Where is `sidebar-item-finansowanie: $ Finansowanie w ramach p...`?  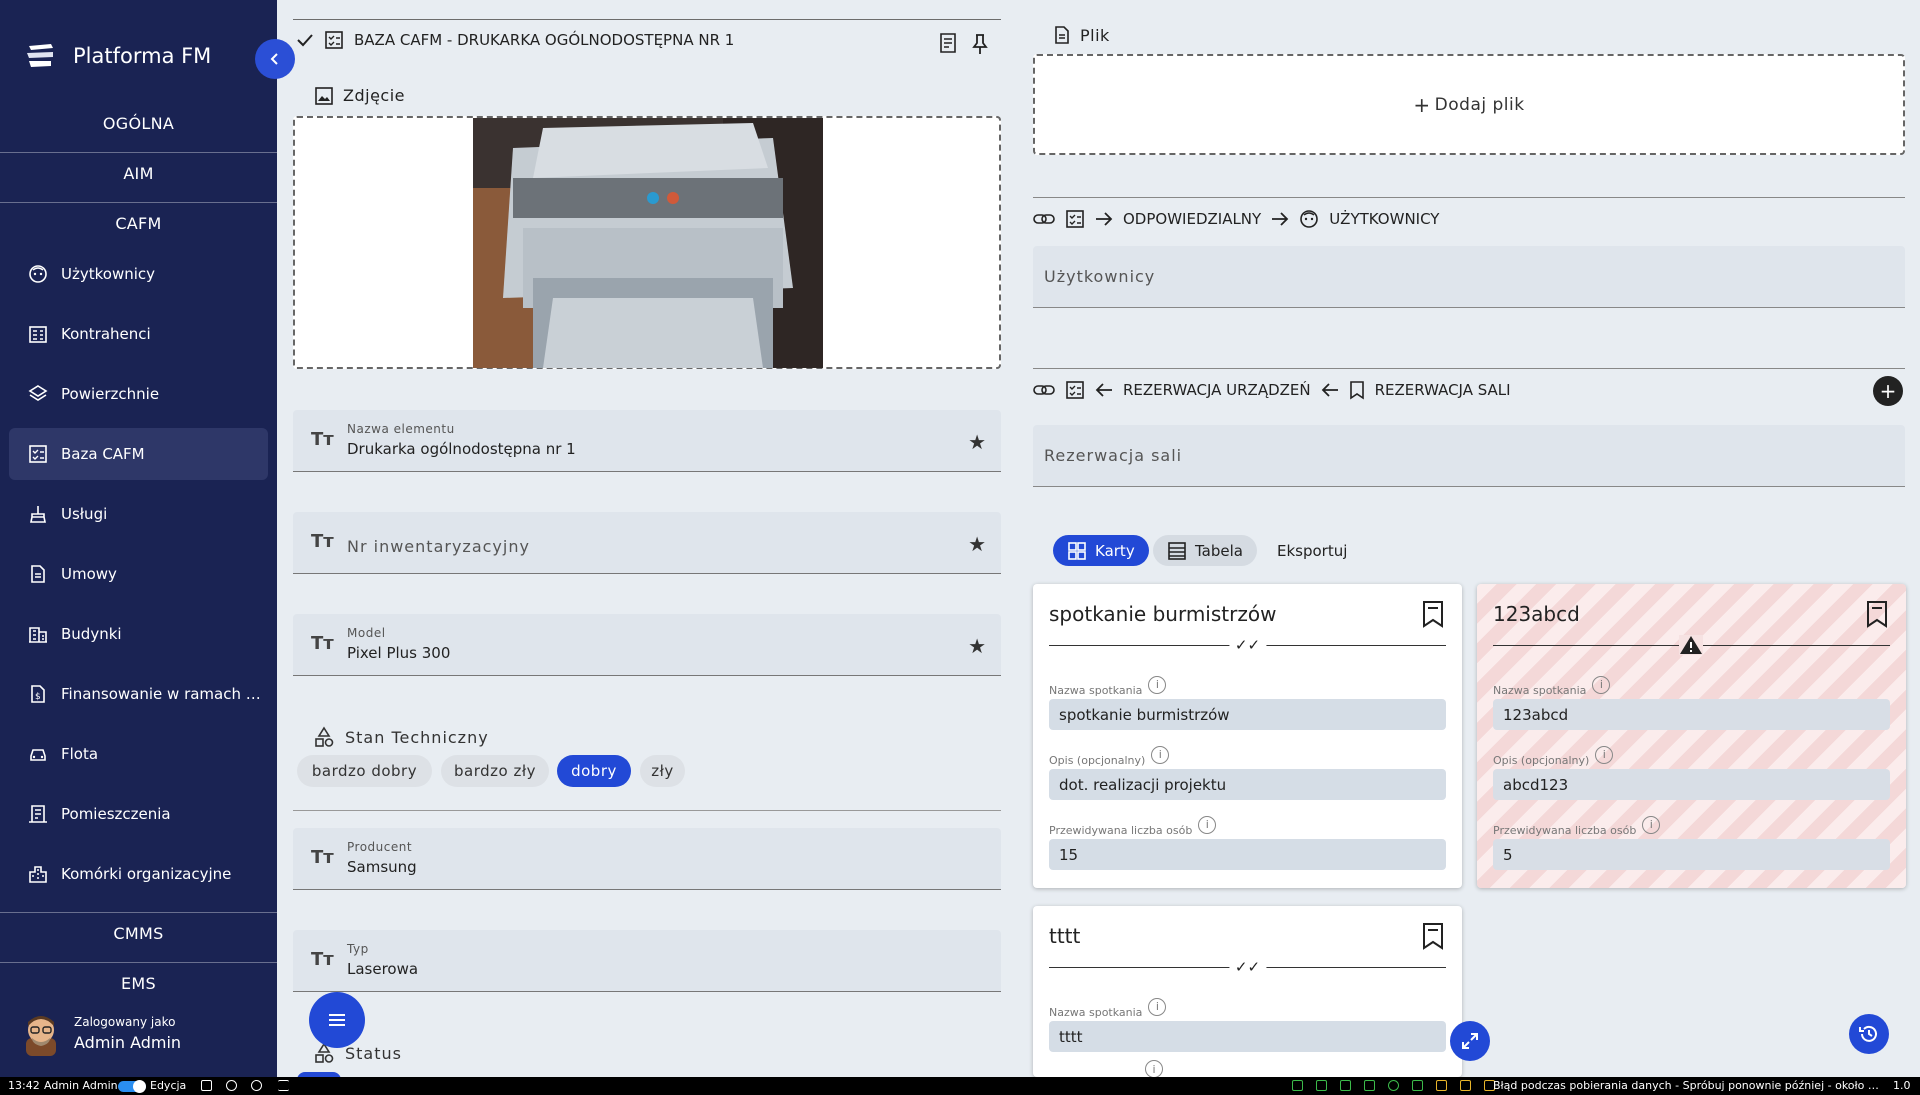
sidebar-item-finansowanie: $ Finansowanie w ramach p... is located at coordinates (138, 694).